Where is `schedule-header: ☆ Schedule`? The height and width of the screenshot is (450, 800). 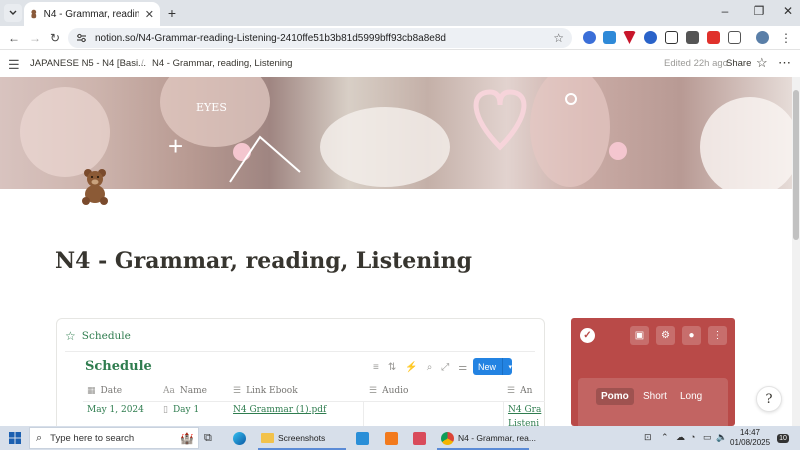 schedule-header: ☆ Schedule is located at coordinates (98, 336).